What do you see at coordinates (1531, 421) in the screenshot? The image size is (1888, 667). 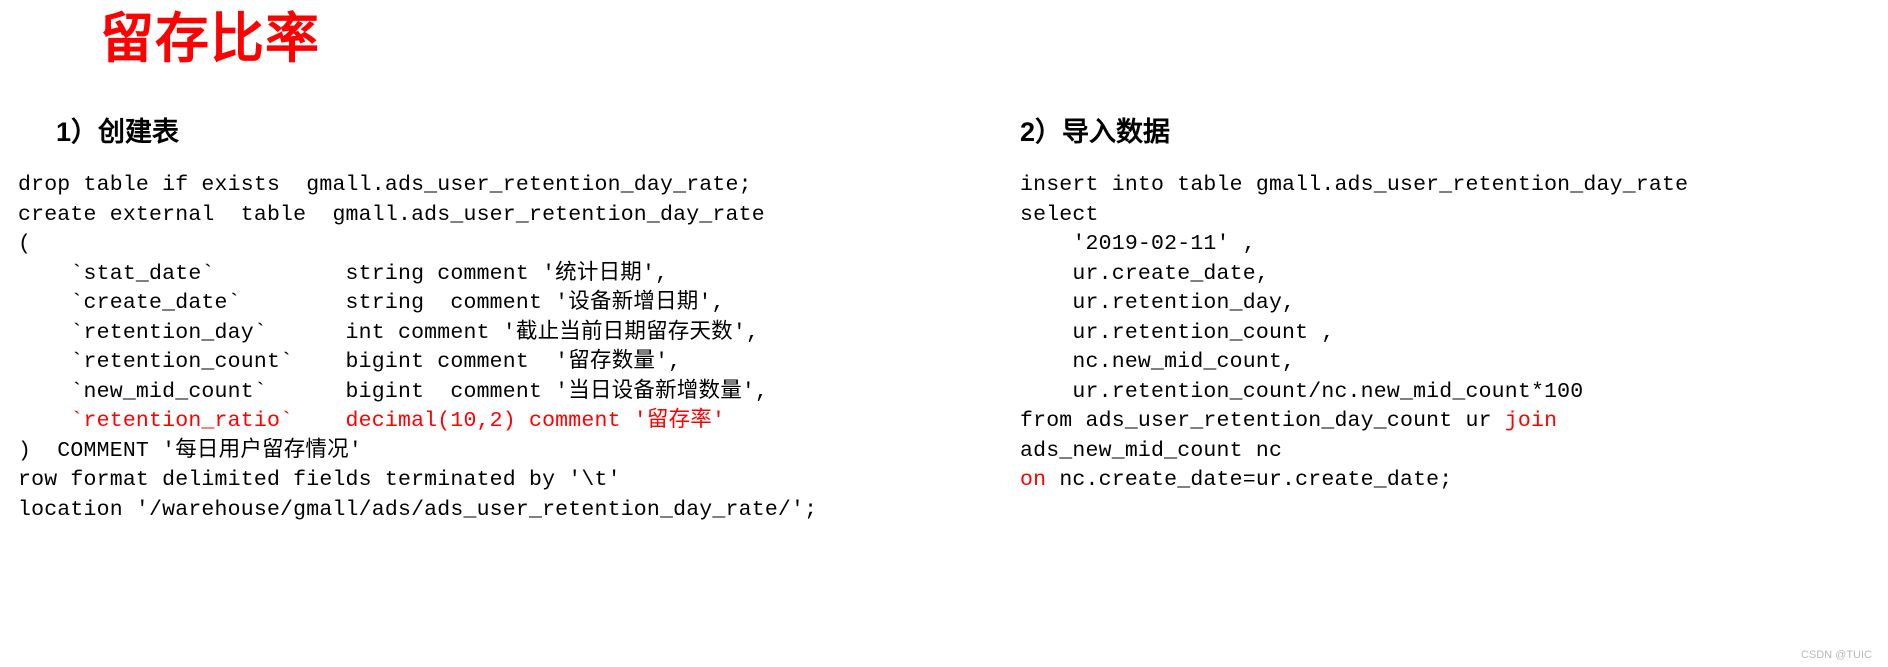 I see `code-token: join` at bounding box center [1531, 421].